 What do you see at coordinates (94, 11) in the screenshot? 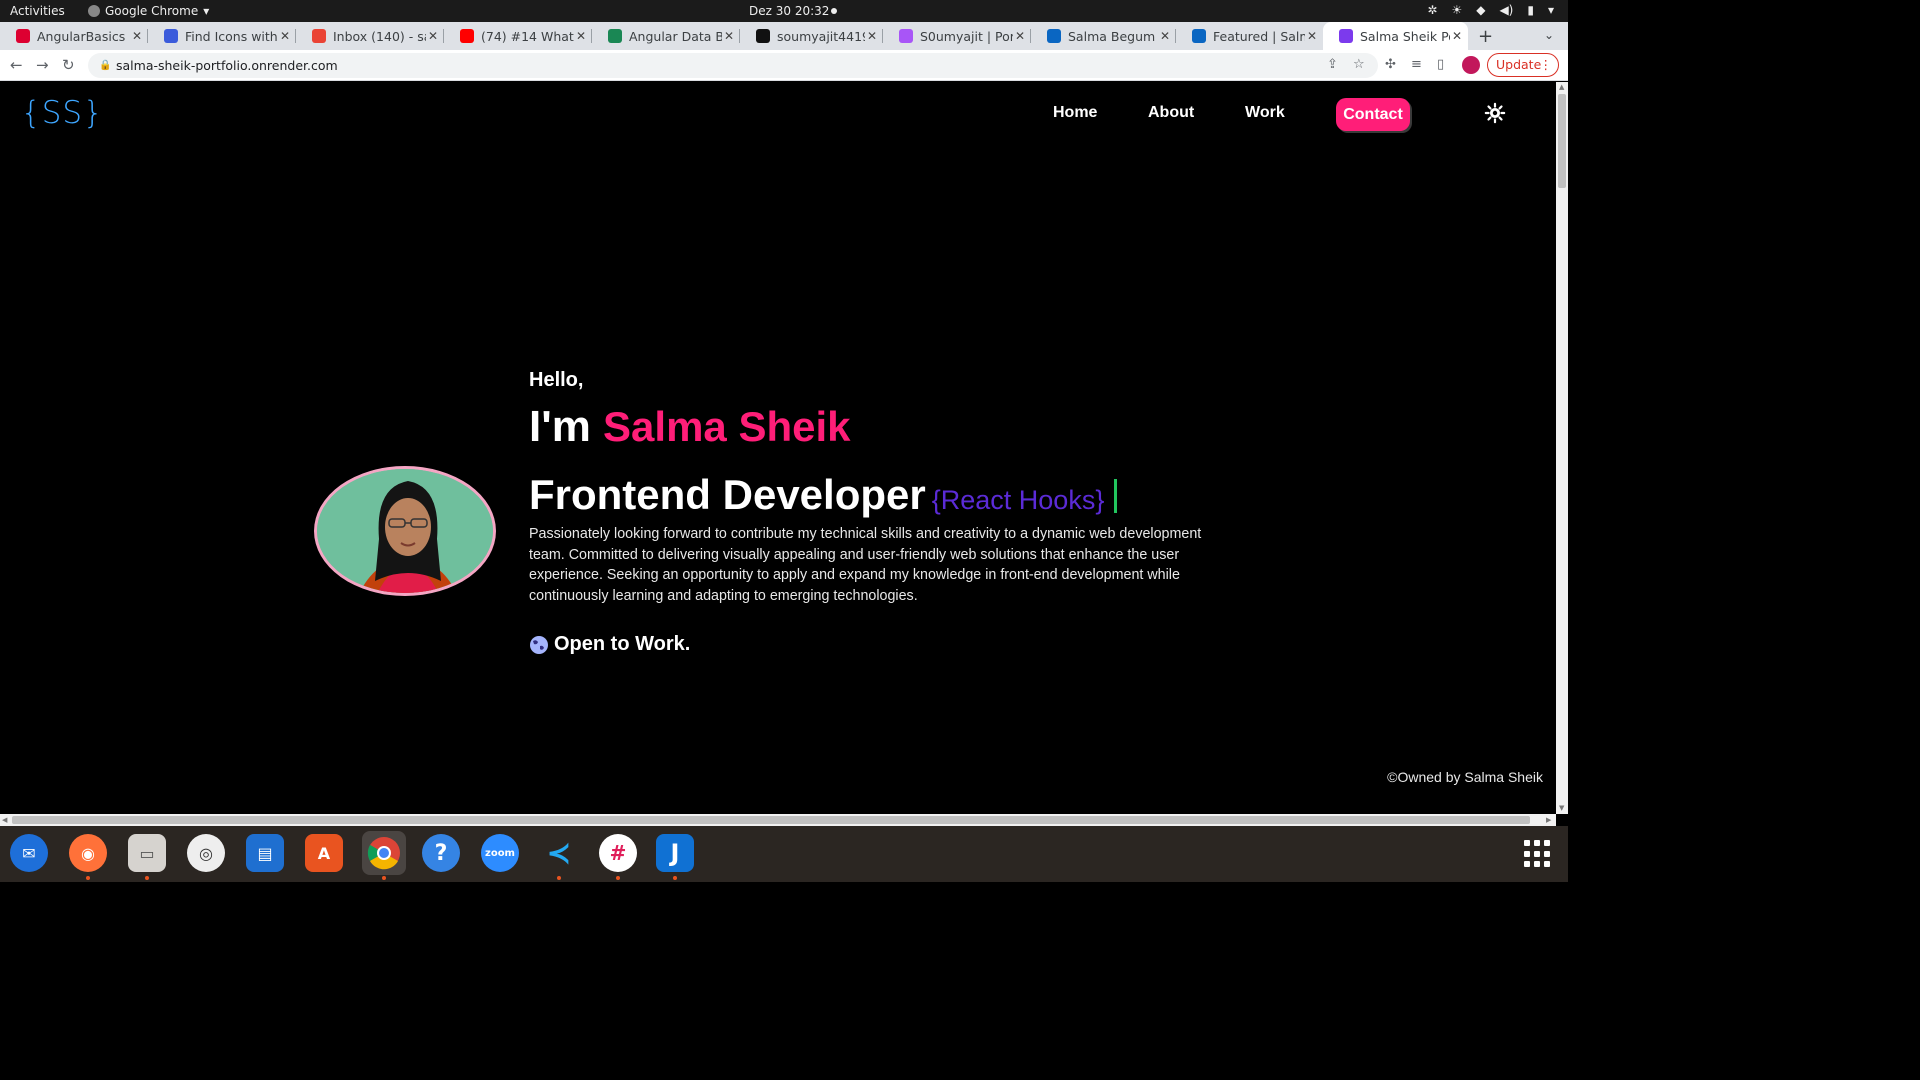
I see `chrome-small-icon` at bounding box center [94, 11].